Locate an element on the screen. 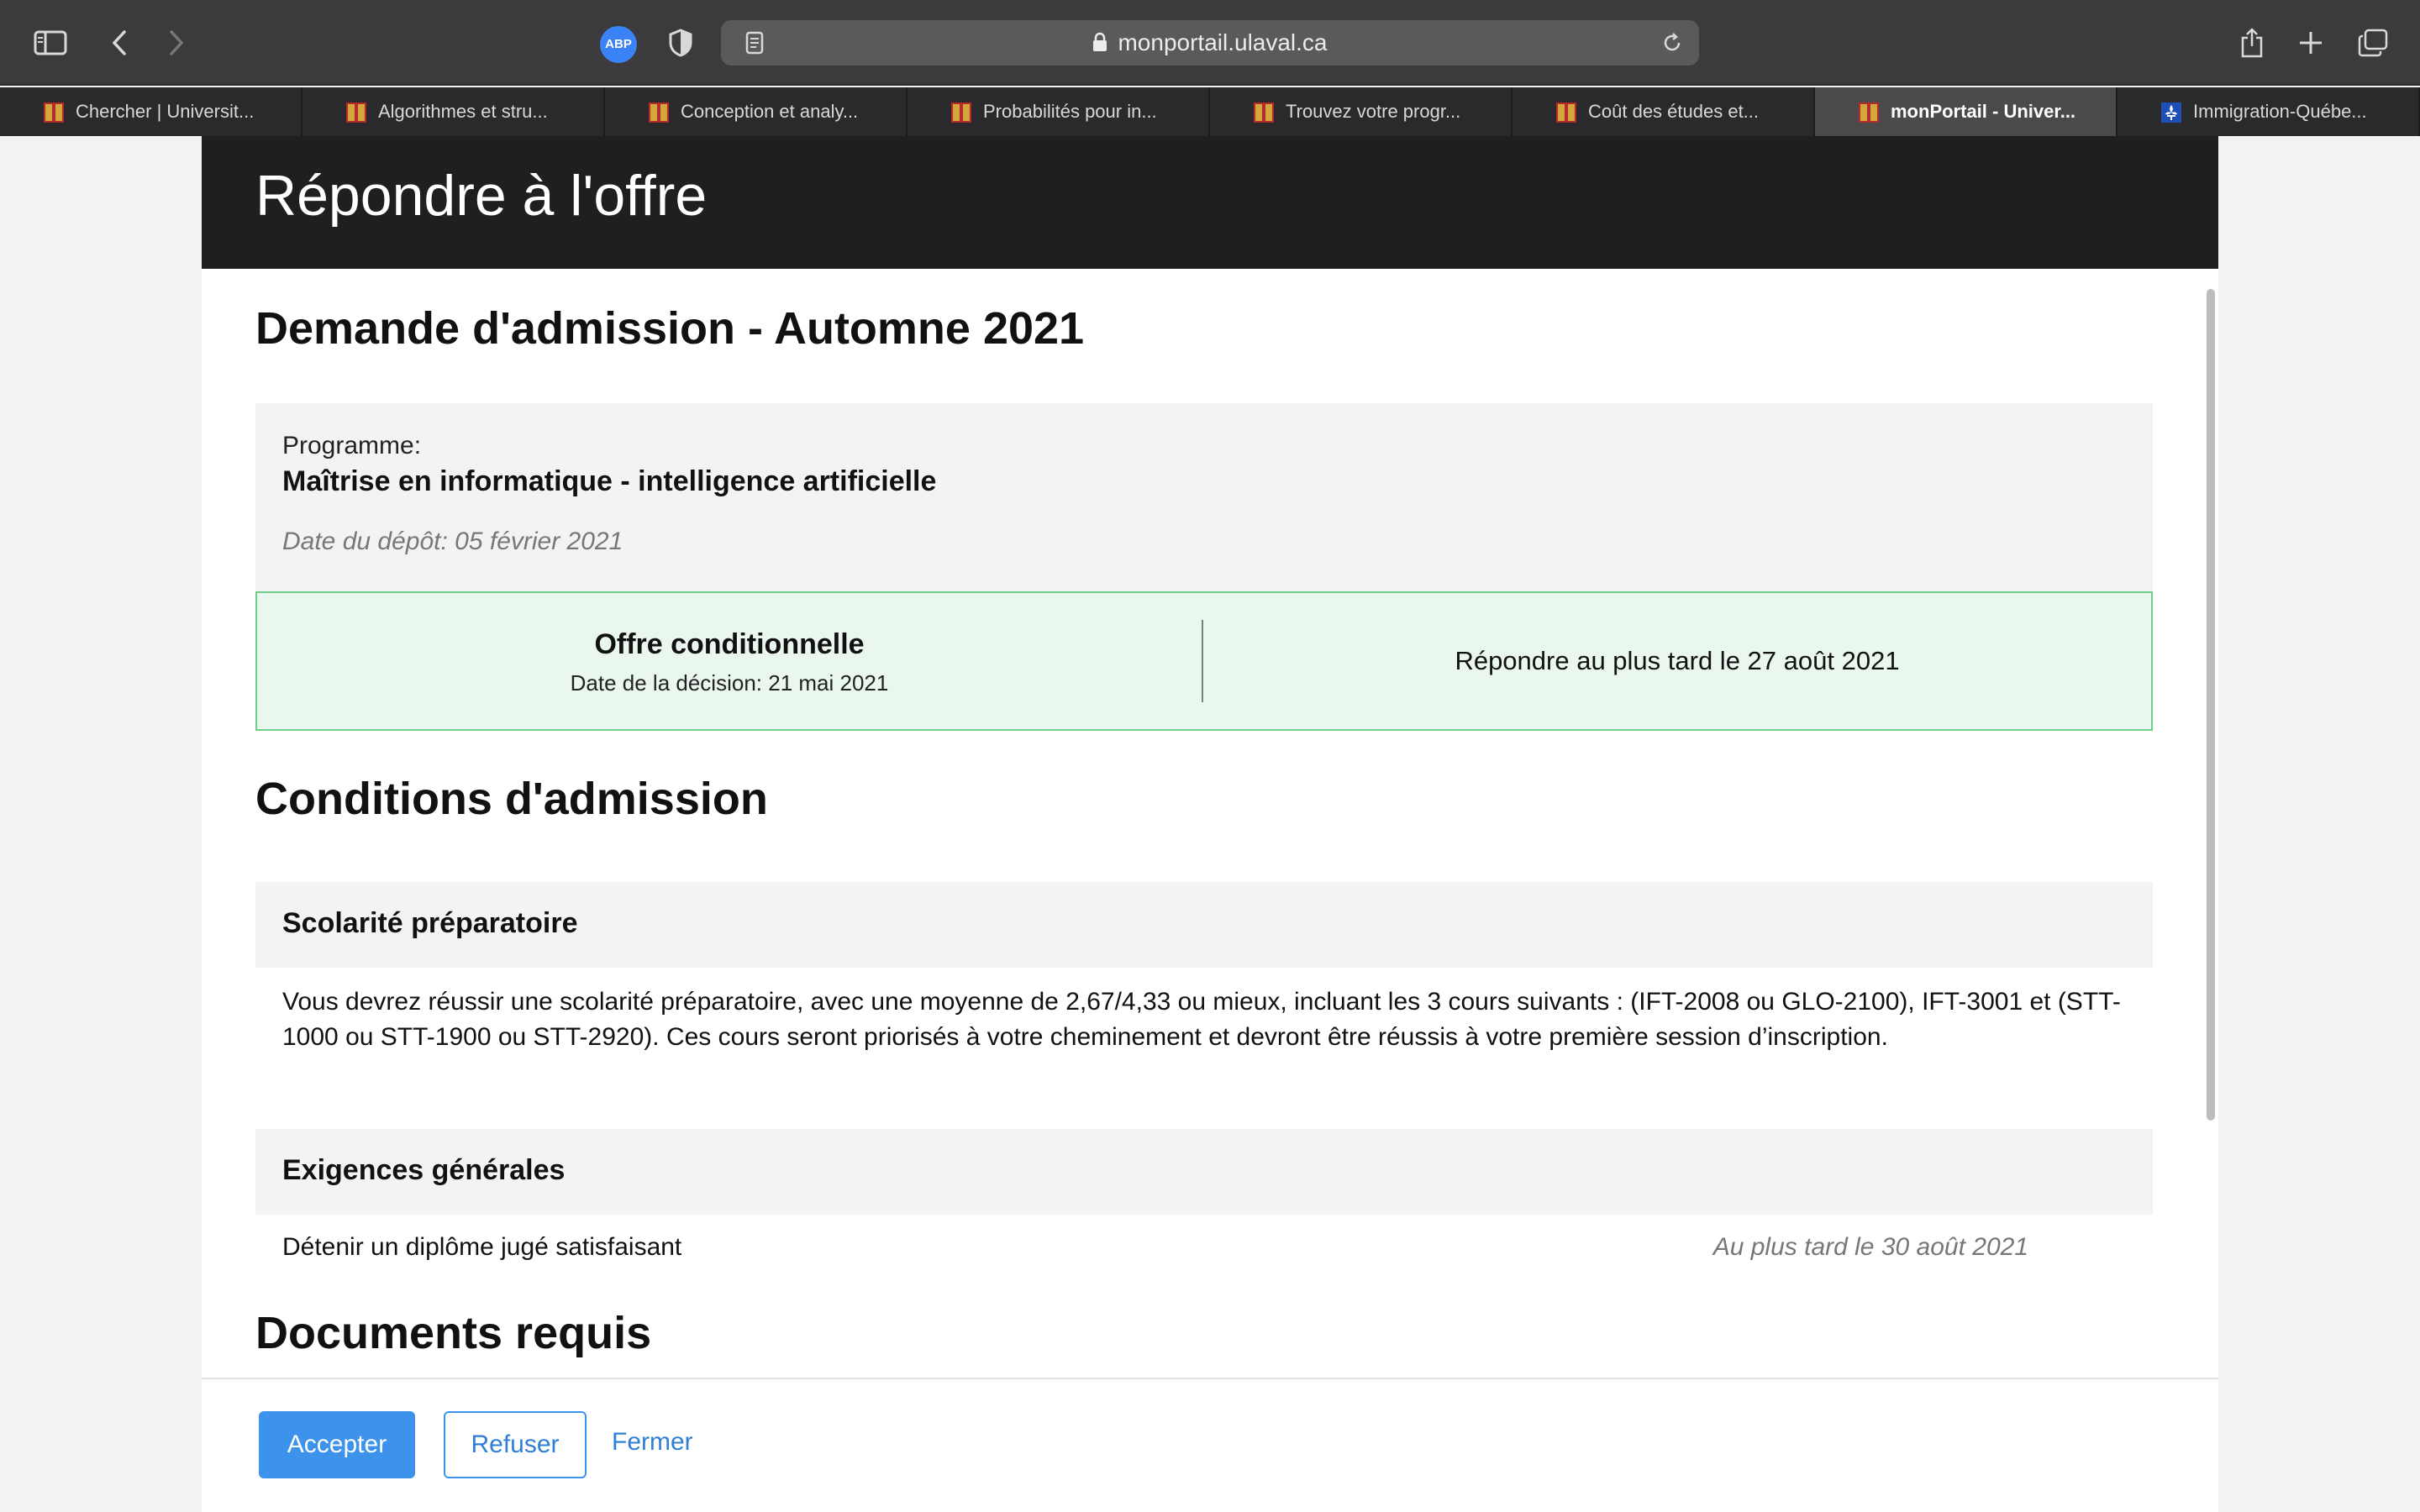 The width and height of the screenshot is (2420, 1512). program-label: Programme: is located at coordinates (352, 445).